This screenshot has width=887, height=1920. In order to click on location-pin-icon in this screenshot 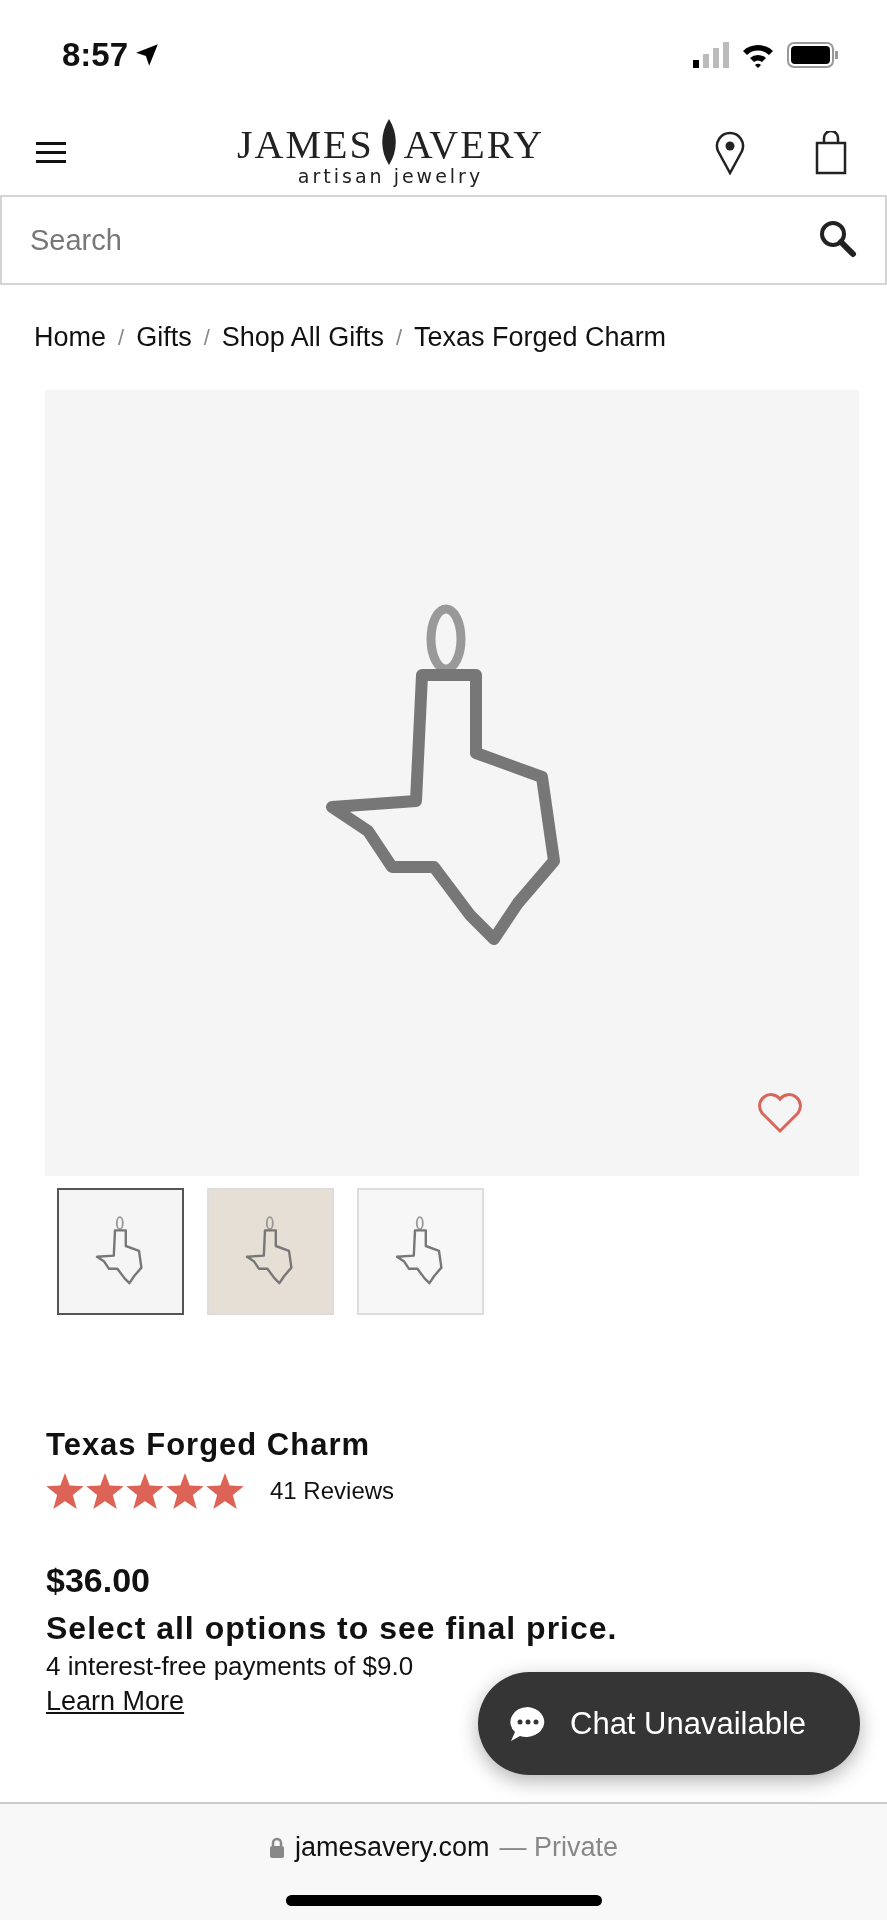, I will do `click(730, 152)`.